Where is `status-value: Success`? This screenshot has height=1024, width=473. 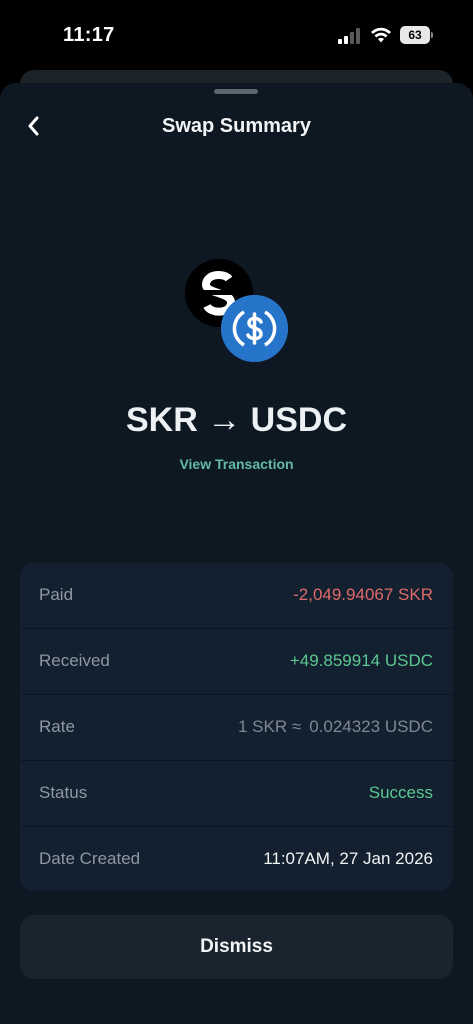
status-value: Success is located at coordinates (400, 792).